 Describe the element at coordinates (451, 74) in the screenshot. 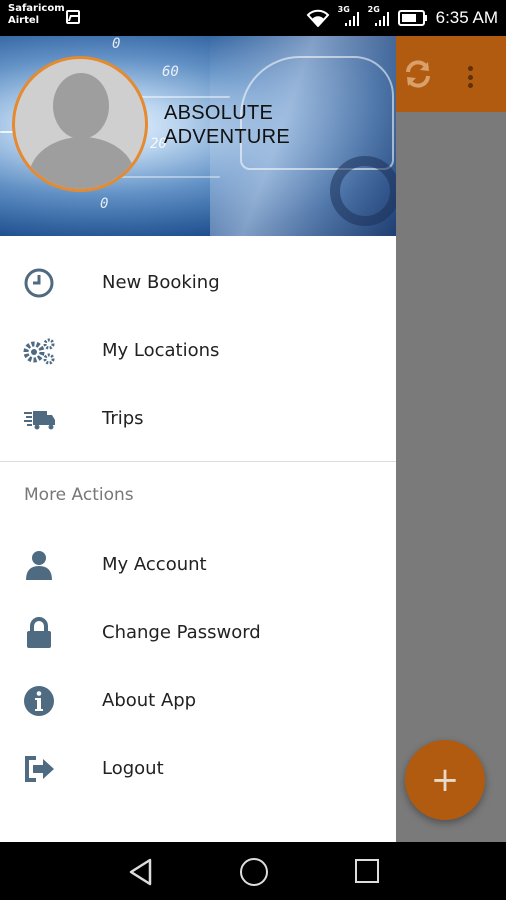

I see `app-toolbar` at that location.